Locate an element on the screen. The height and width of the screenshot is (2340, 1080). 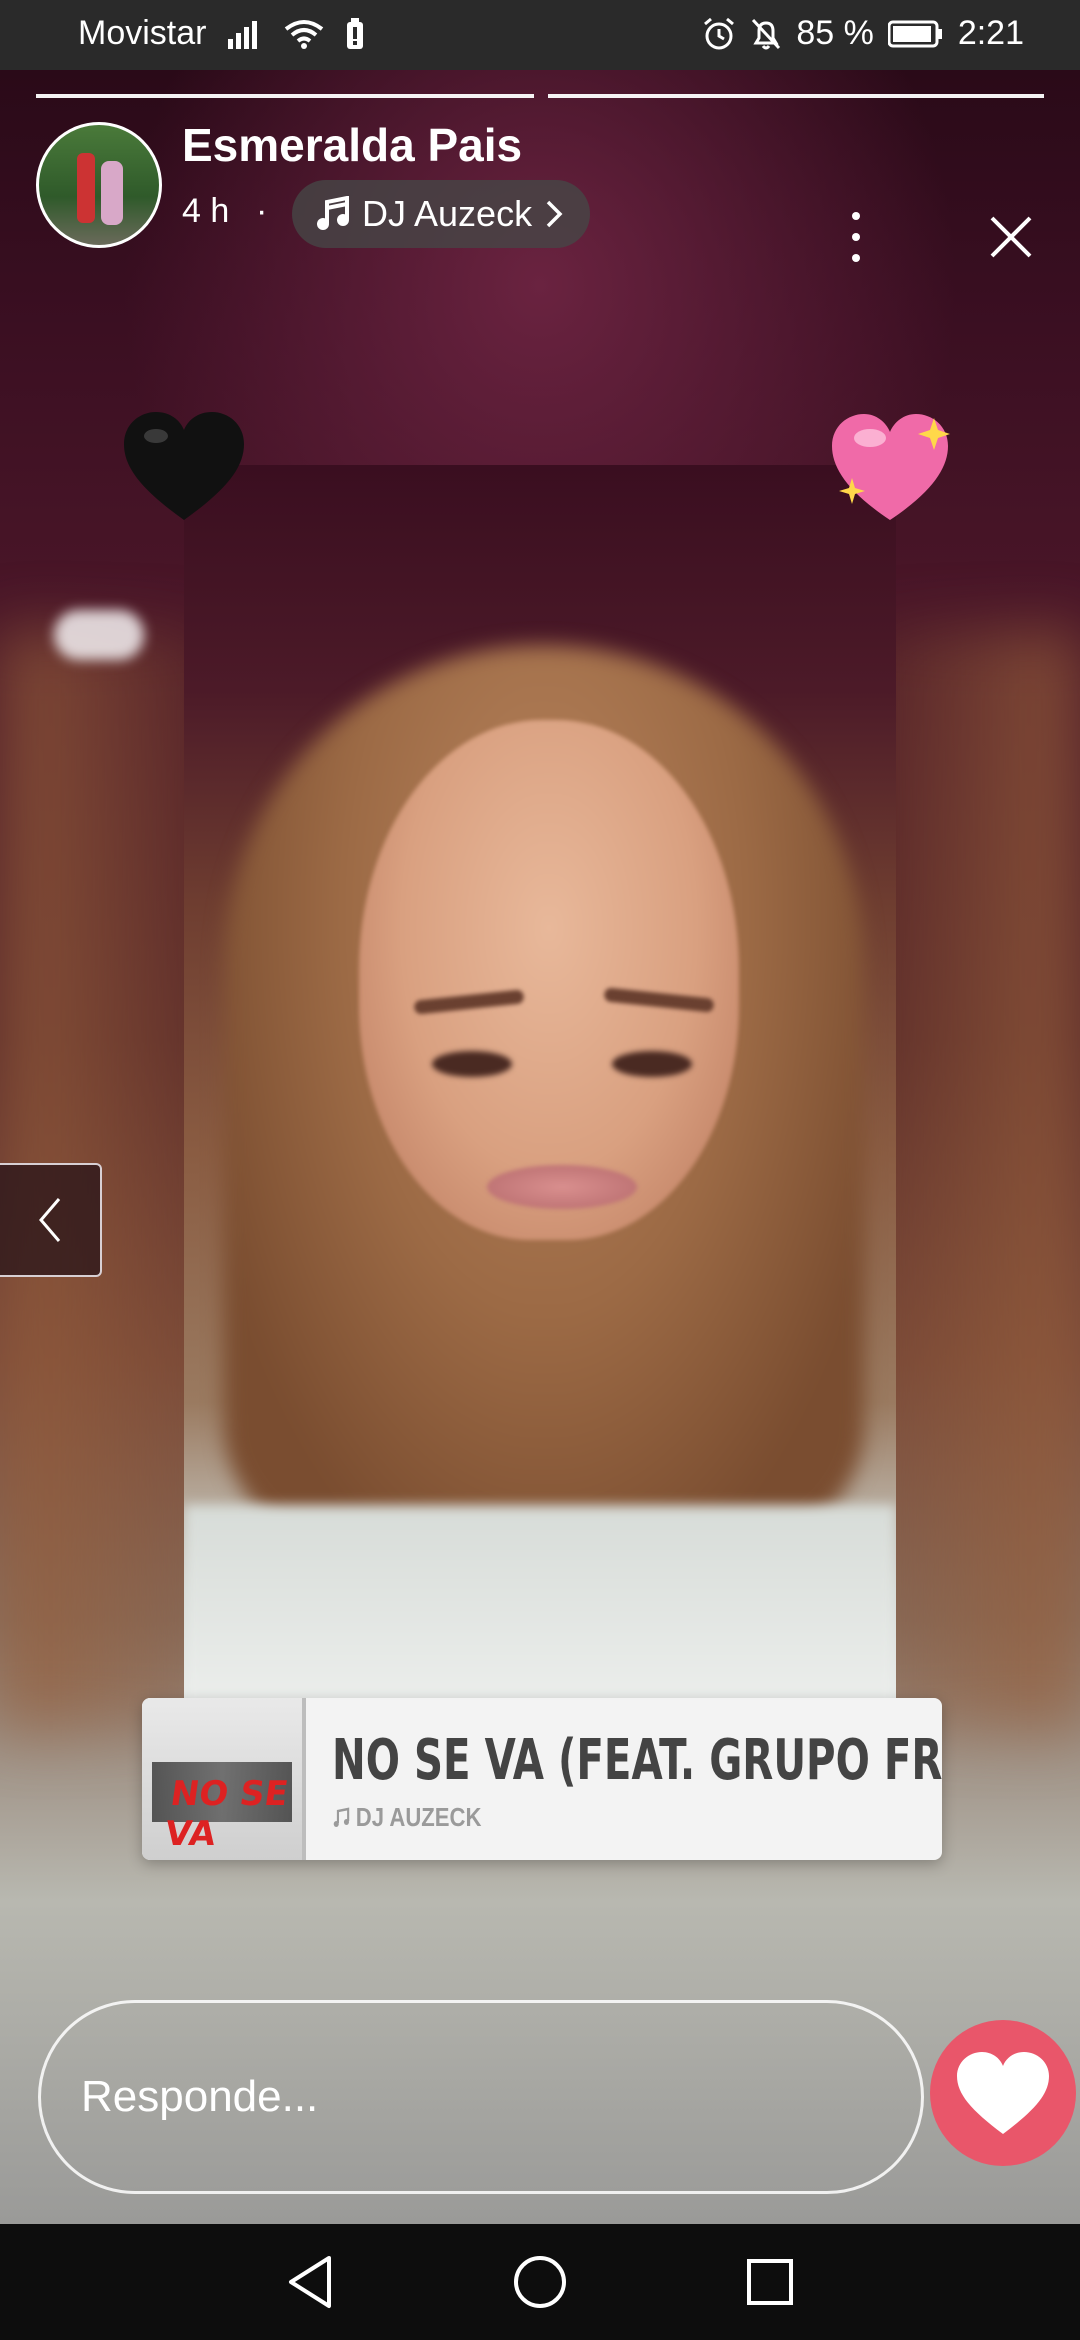
status-bar: Movistar 85 % 2:21 is located at coordinates (540, 35).